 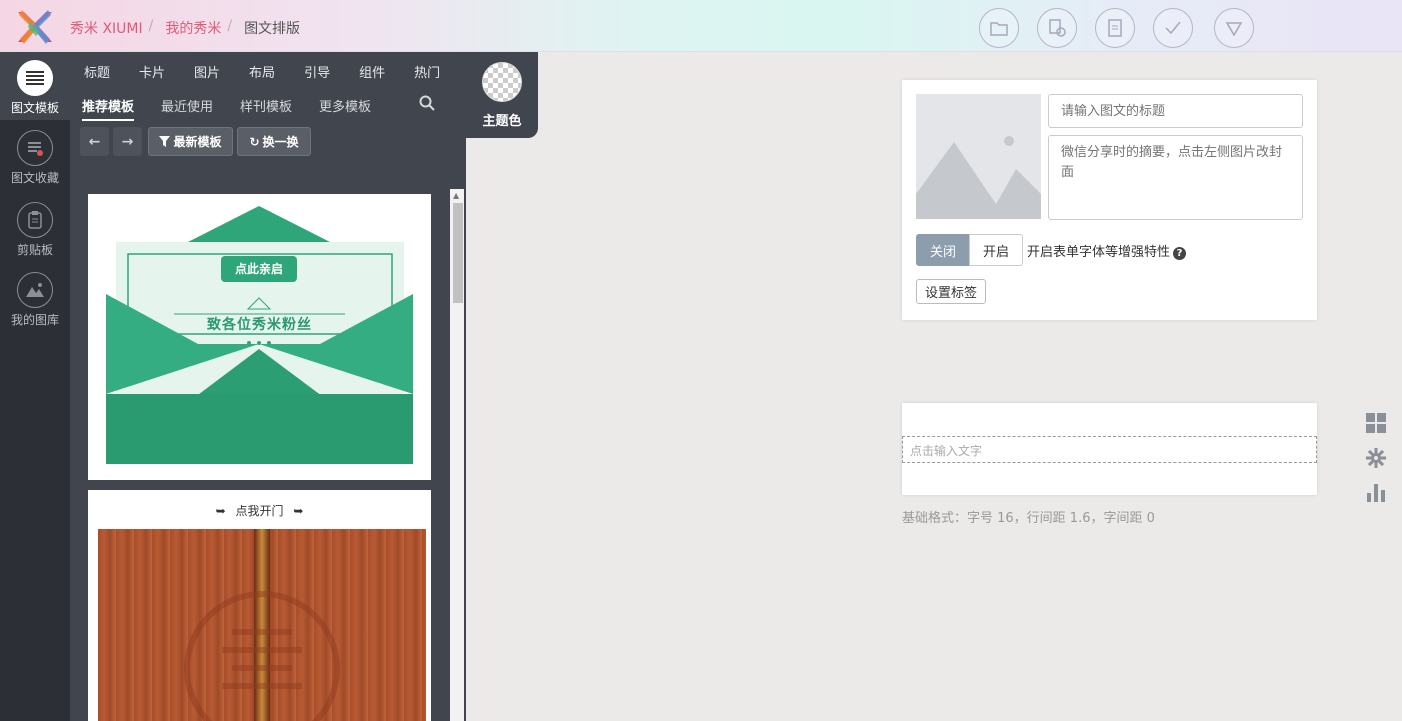 I want to click on category-tabs: 标题 卡片 图片 布局 引导 组件 热门, so click(x=262, y=71).